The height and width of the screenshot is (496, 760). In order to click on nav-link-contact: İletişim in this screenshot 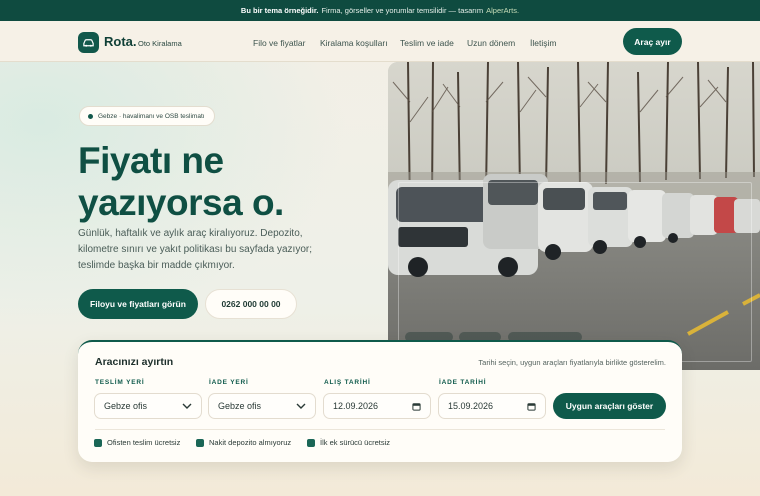, I will do `click(543, 43)`.